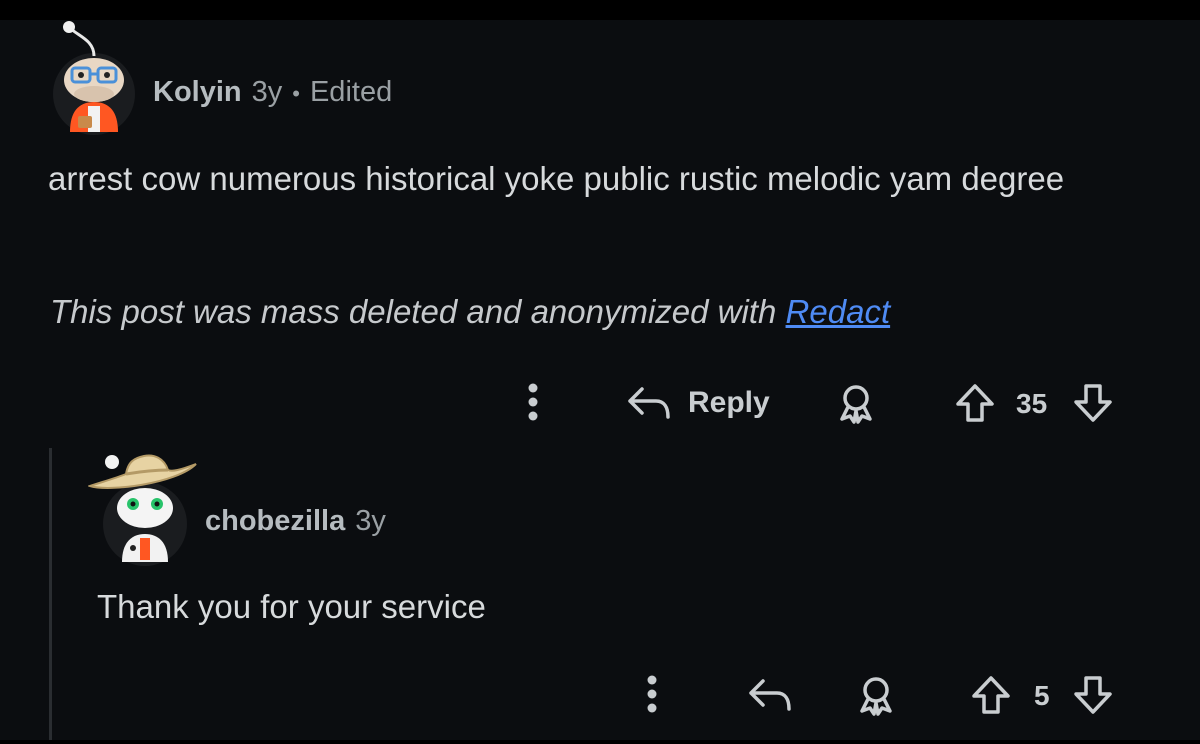 The width and height of the screenshot is (1200, 744). What do you see at coordinates (1042, 695) in the screenshot?
I see `vote-score: 5` at bounding box center [1042, 695].